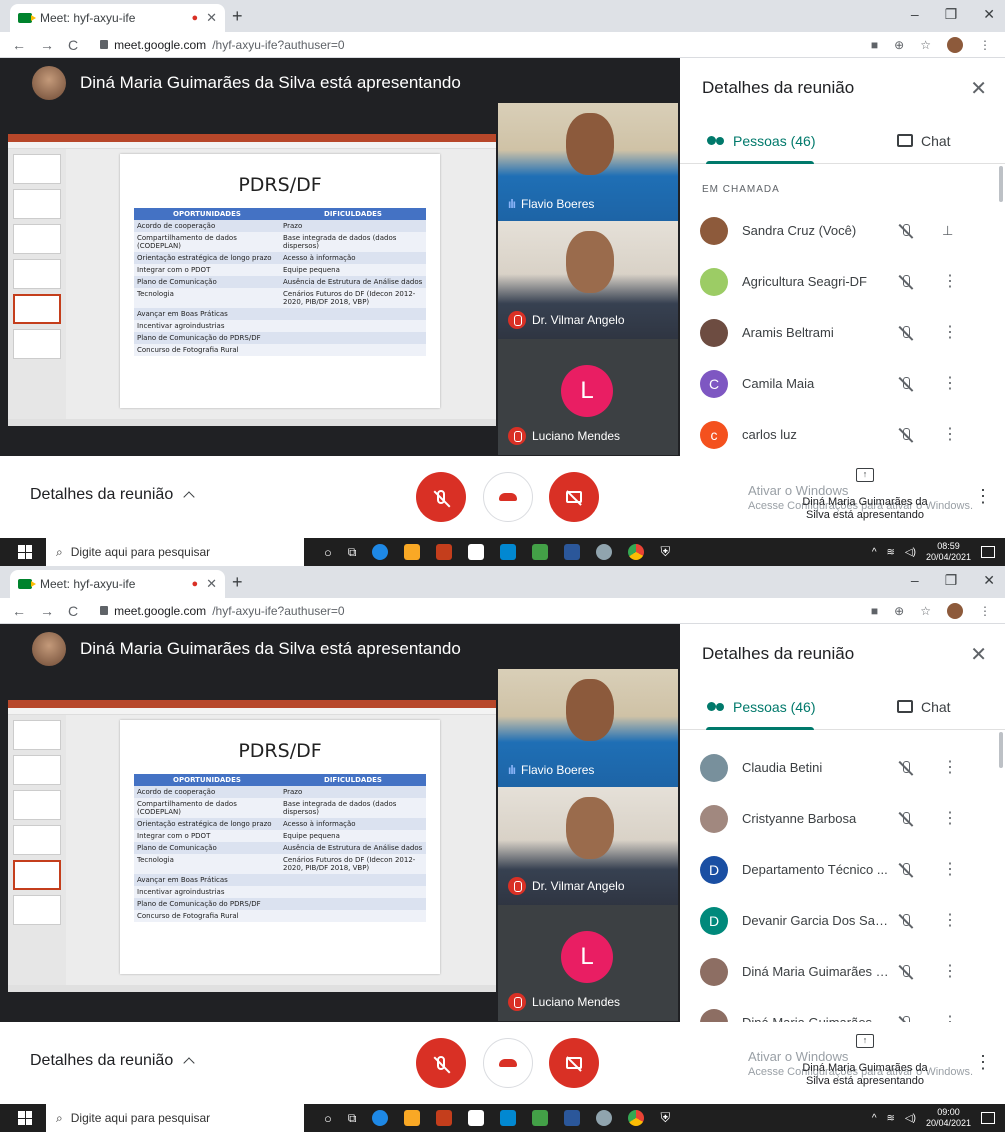 The height and width of the screenshot is (1132, 1005). I want to click on list-item: D Departamento Técnico ... ⋮, so click(842, 869).